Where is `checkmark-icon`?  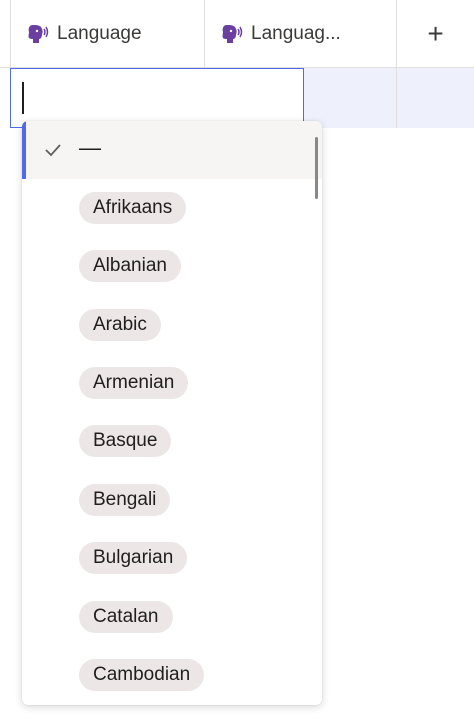
checkmark-icon is located at coordinates (53, 150).